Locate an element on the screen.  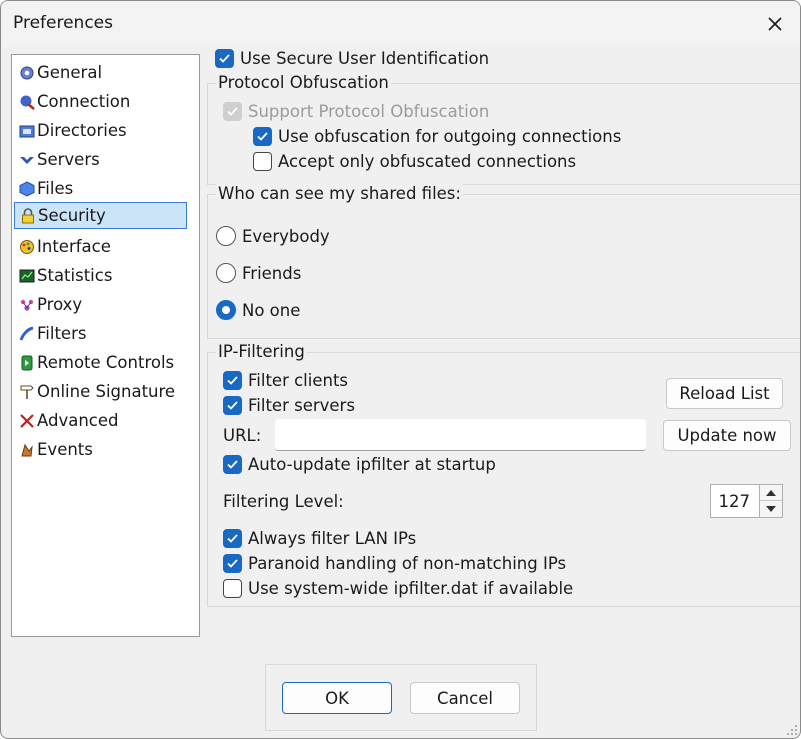
connection-icon is located at coordinates (26, 101).